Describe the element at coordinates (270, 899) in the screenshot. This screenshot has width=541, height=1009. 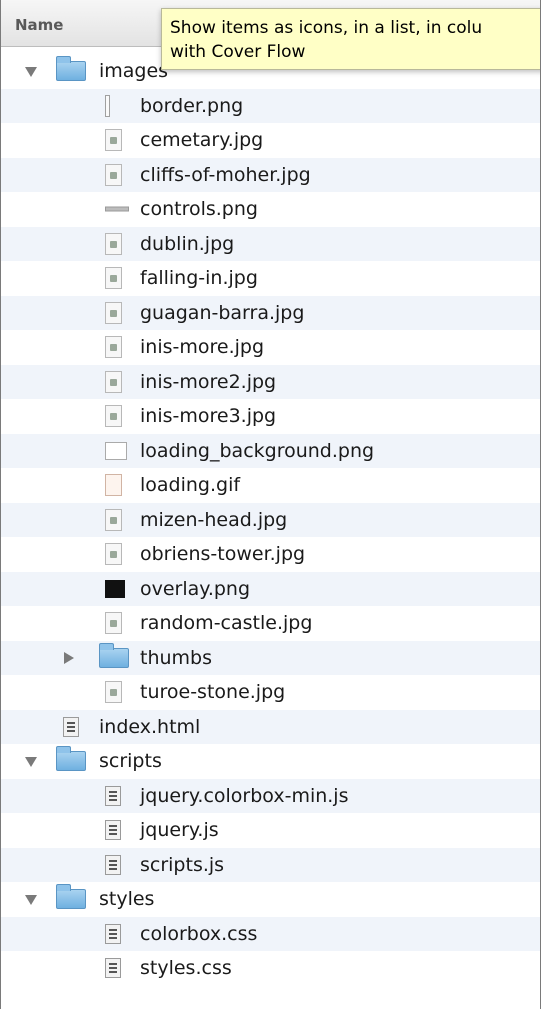
I see `folder-row: styles` at that location.